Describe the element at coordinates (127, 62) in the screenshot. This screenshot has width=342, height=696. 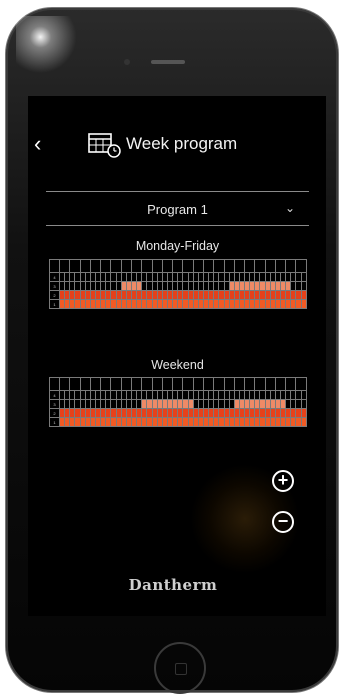
I see `front-camera` at that location.